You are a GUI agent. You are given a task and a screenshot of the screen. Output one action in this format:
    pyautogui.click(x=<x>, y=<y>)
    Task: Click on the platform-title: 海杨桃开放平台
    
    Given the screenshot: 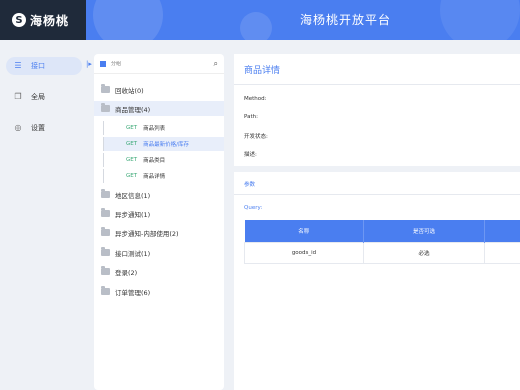 What is the action you would take?
    pyautogui.click(x=346, y=20)
    